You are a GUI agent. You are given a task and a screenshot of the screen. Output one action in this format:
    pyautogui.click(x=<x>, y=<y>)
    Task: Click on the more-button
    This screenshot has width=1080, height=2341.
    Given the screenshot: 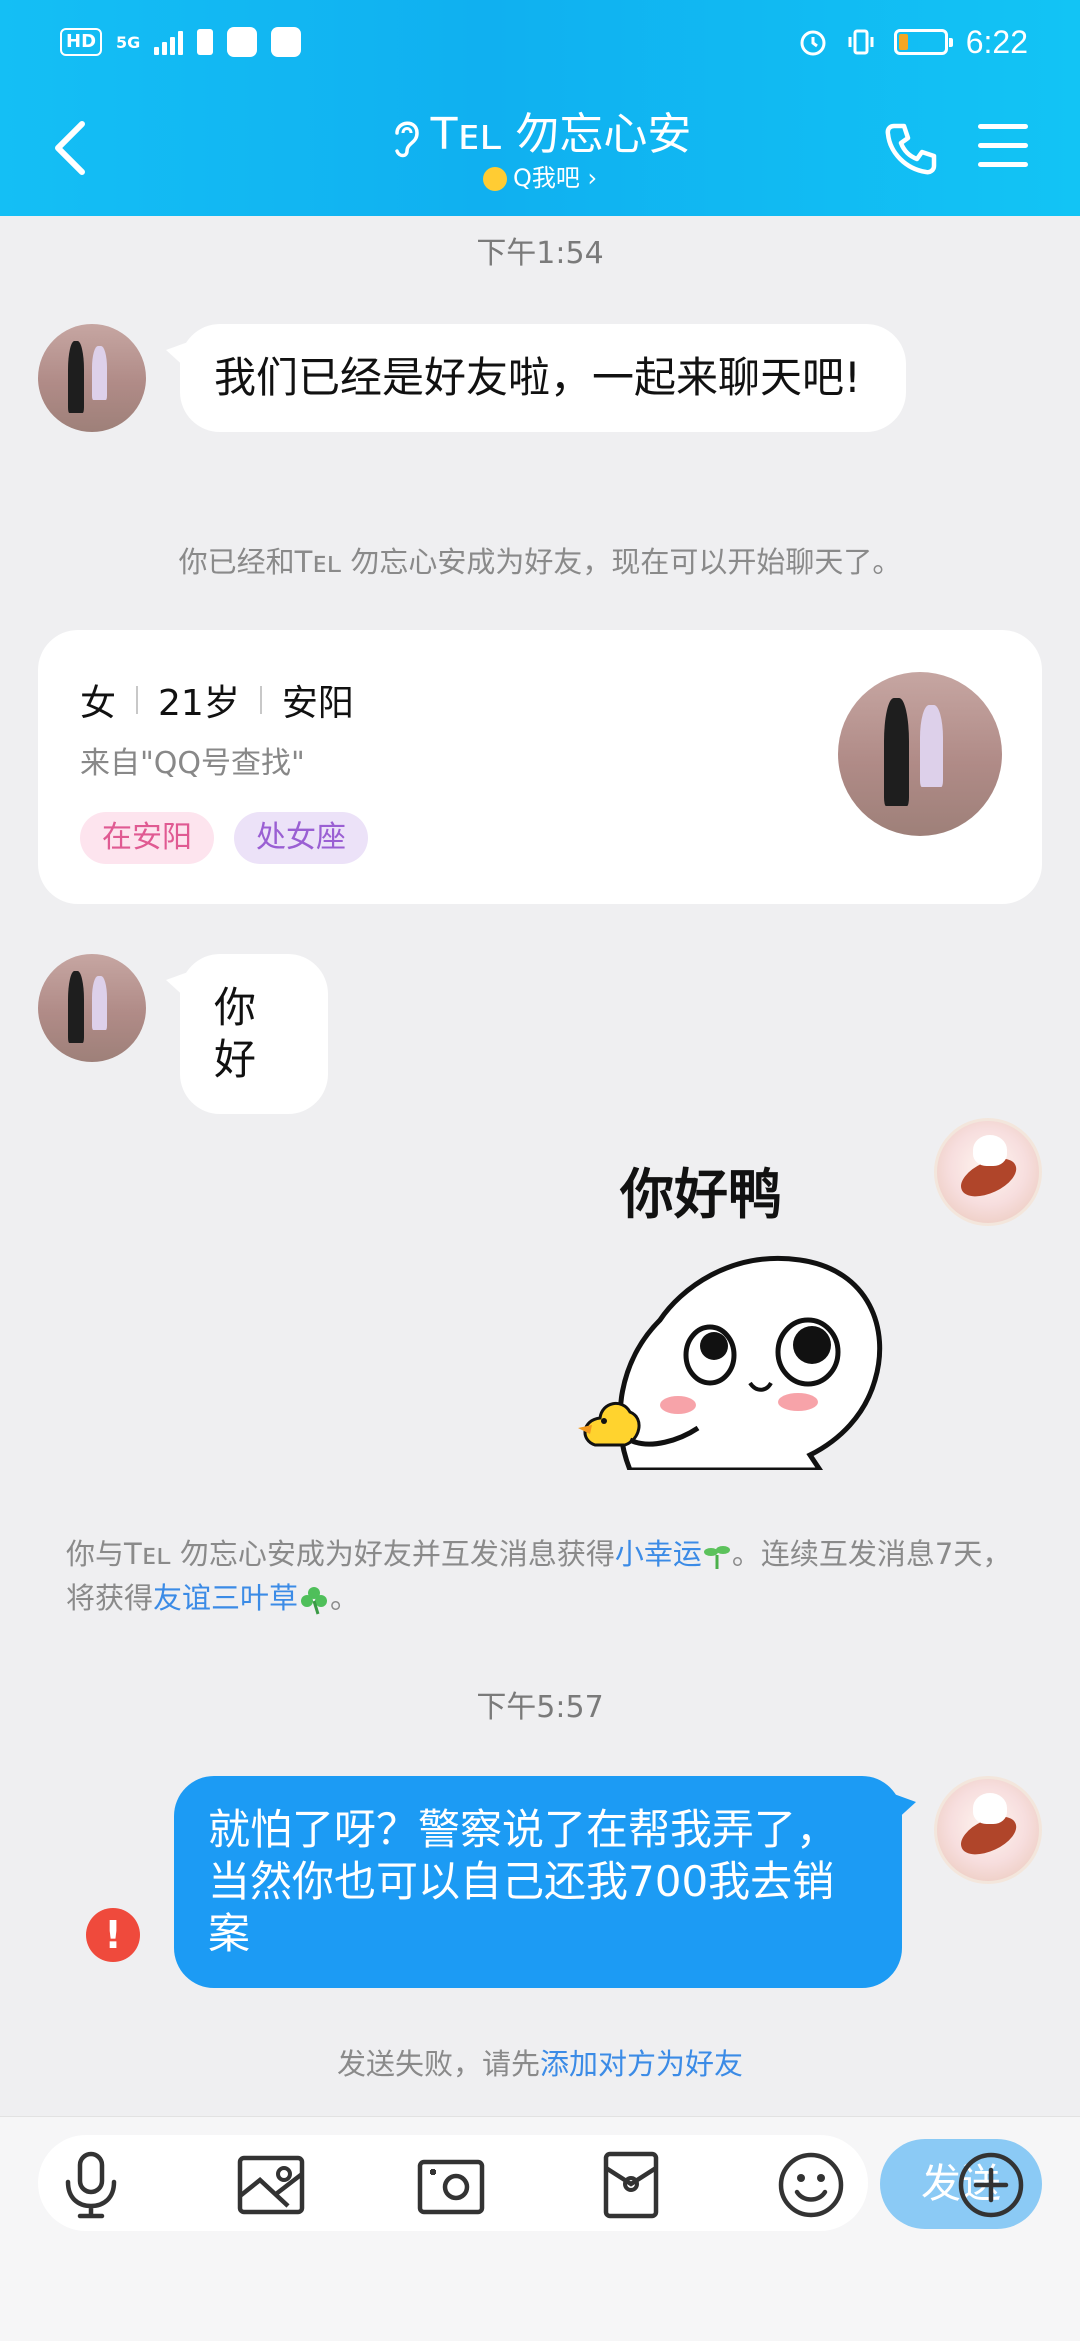 What is the action you would take?
    pyautogui.click(x=991, y=2185)
    